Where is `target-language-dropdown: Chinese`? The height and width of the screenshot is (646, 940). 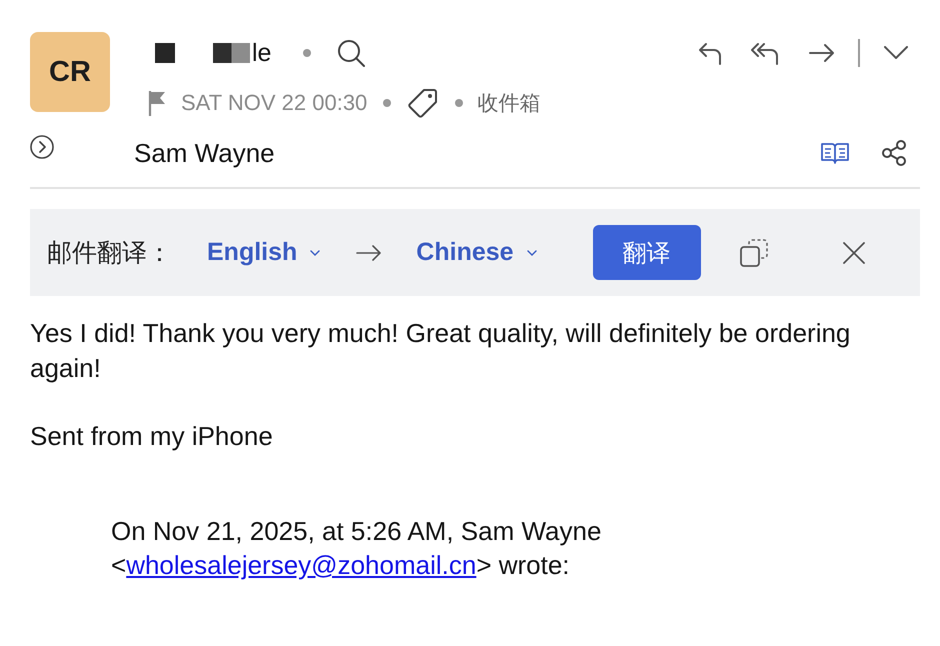 target-language-dropdown: Chinese is located at coordinates (476, 252).